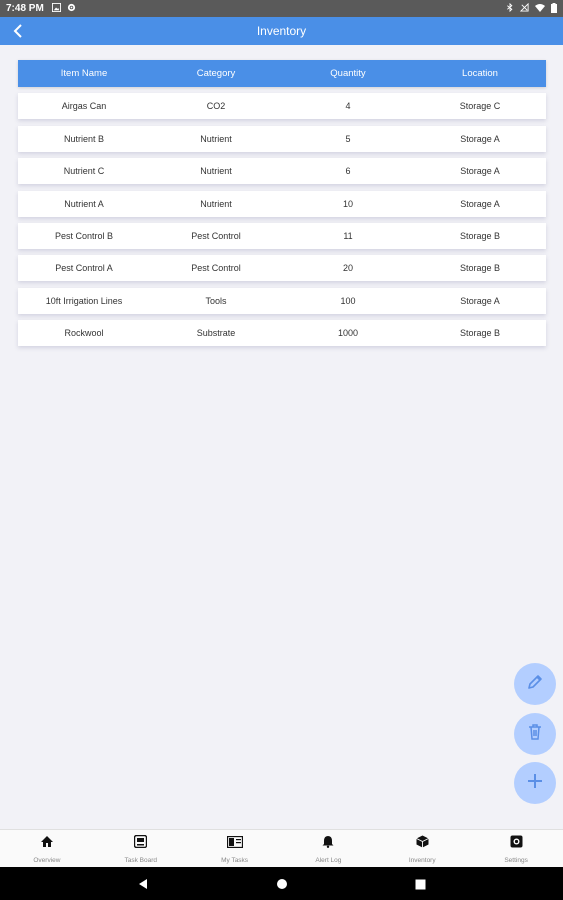 This screenshot has width=563, height=900. What do you see at coordinates (347, 268) in the screenshot?
I see `cell-quantity: 20` at bounding box center [347, 268].